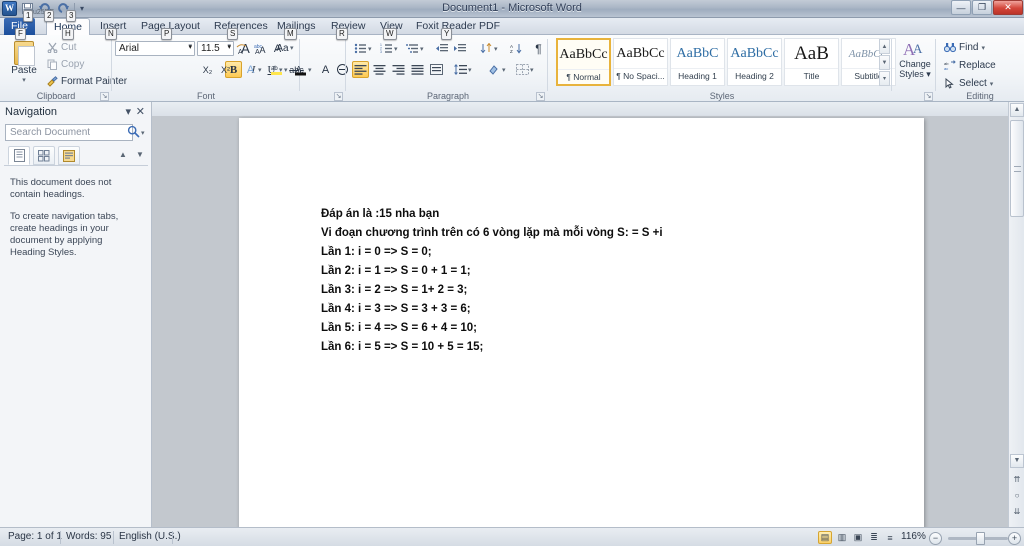 The image size is (1024, 546). Describe the element at coordinates (1017, 168) in the screenshot. I see `scrollbar-thumb` at that location.